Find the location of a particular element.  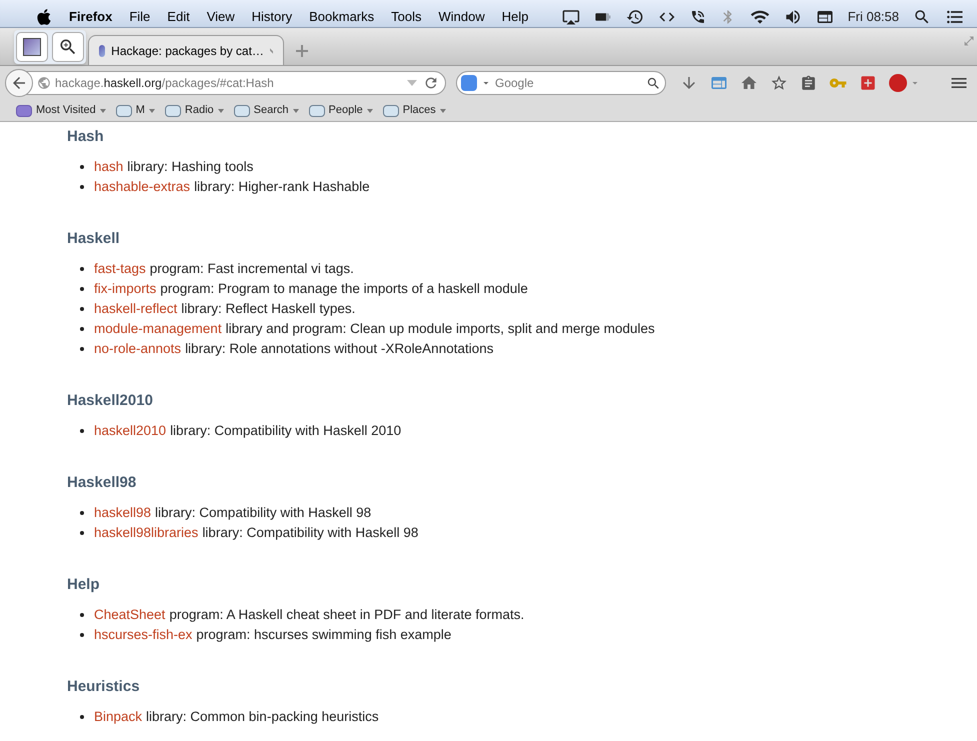

package-link: hash is located at coordinates (109, 167).